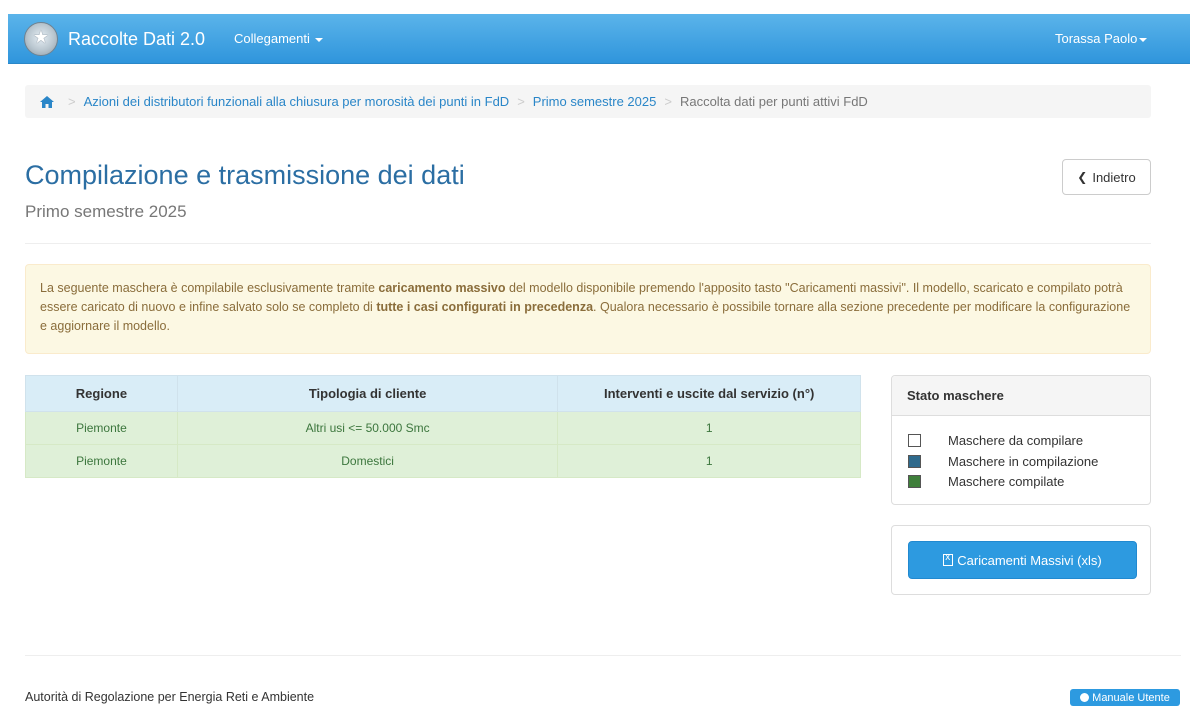  I want to click on breadcrumb-item-semestre: Primo semestre 2025, so click(595, 101).